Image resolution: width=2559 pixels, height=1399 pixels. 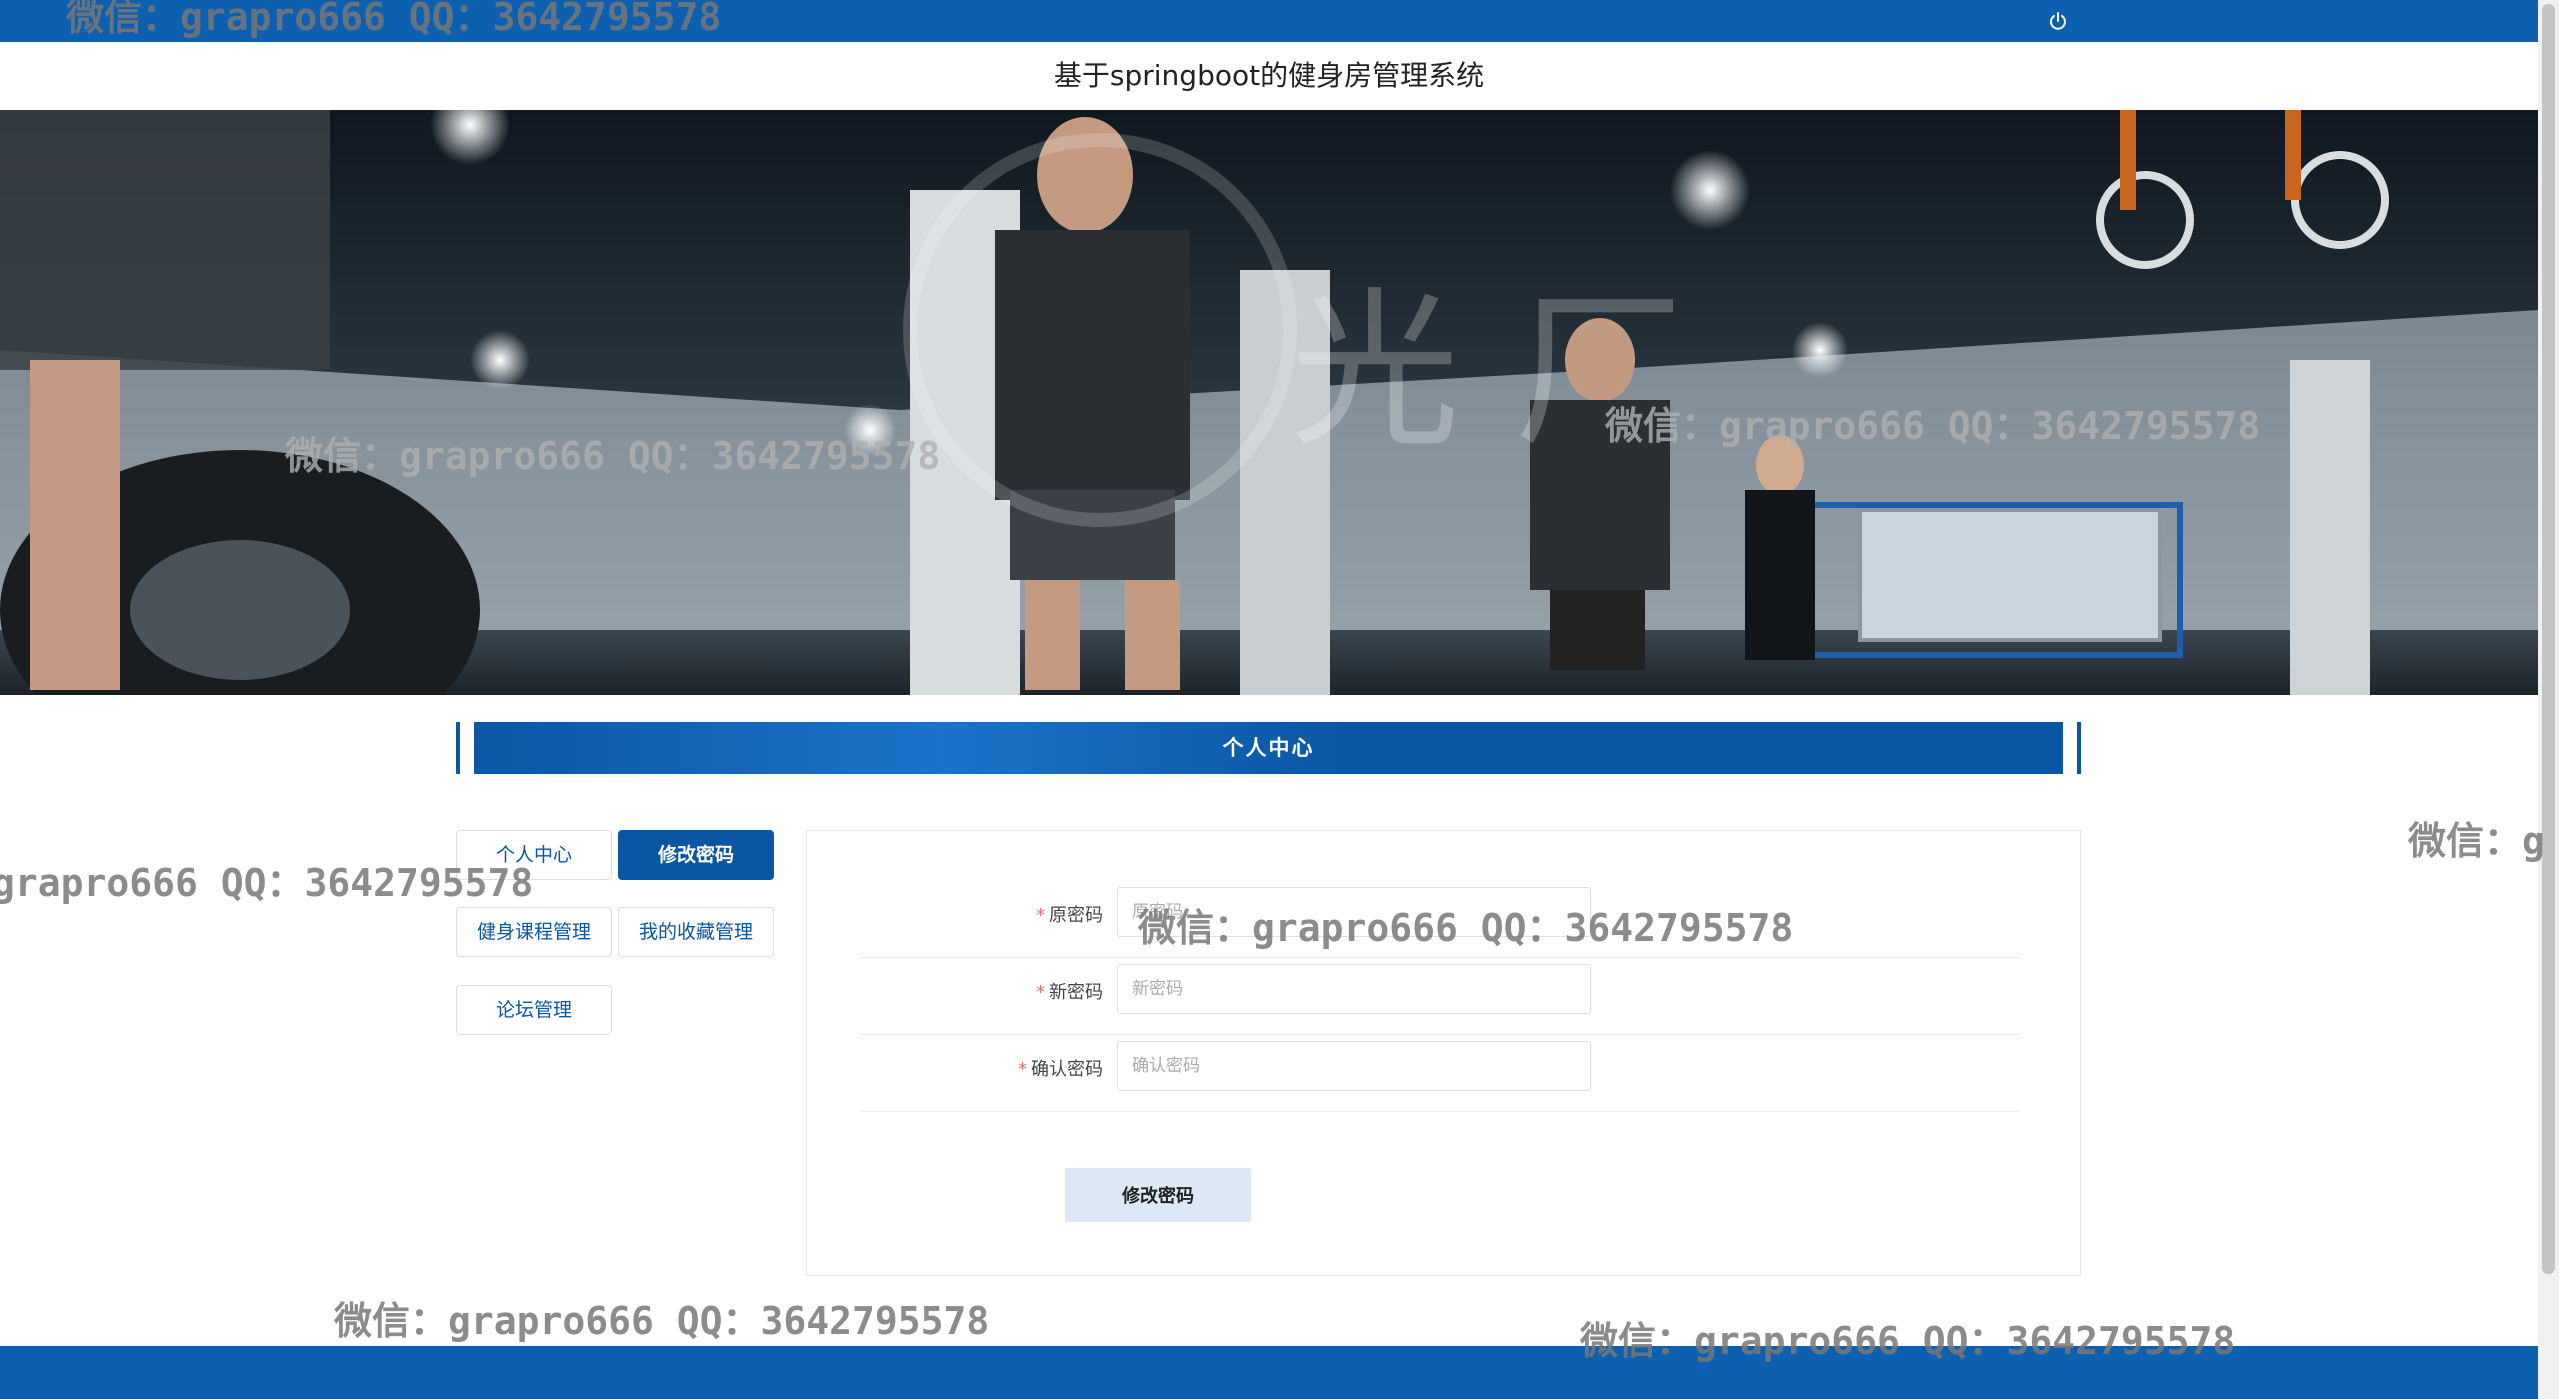 I want to click on old-password-label: * 原密码, so click(x=981, y=914).